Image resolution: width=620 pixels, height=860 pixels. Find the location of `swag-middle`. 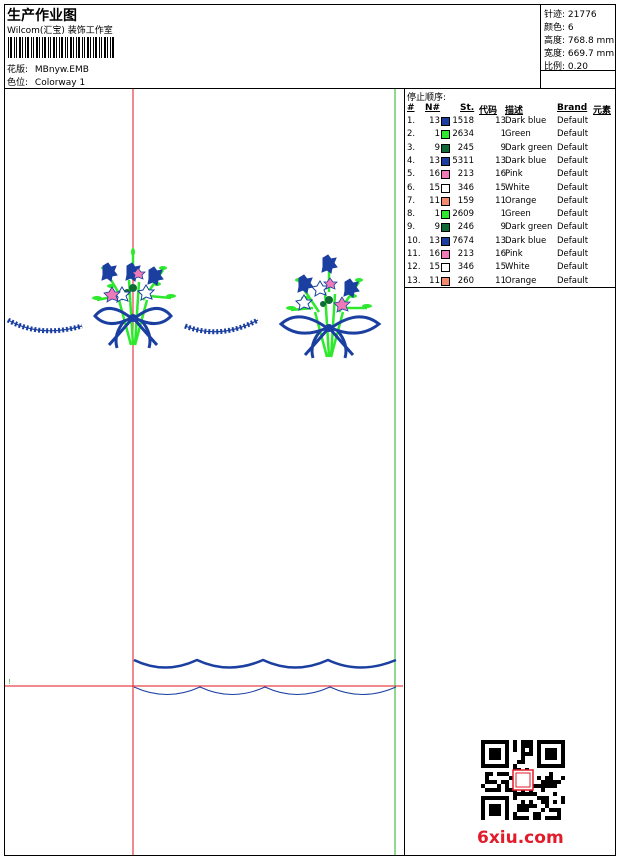

swag-middle is located at coordinates (222, 326).